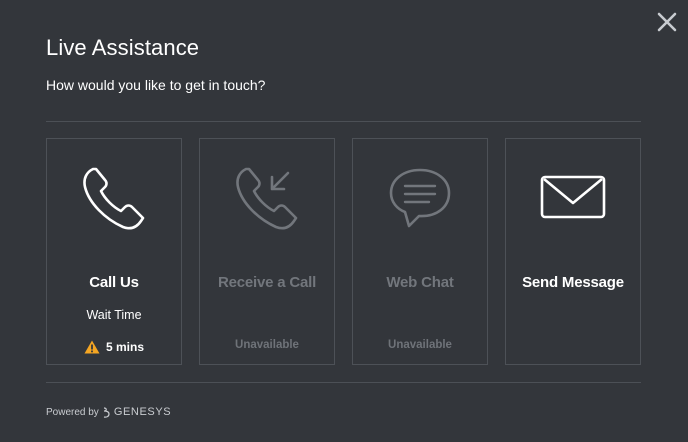  Describe the element at coordinates (123, 47) in the screenshot. I see `dialog-title: Live Assistance` at that location.